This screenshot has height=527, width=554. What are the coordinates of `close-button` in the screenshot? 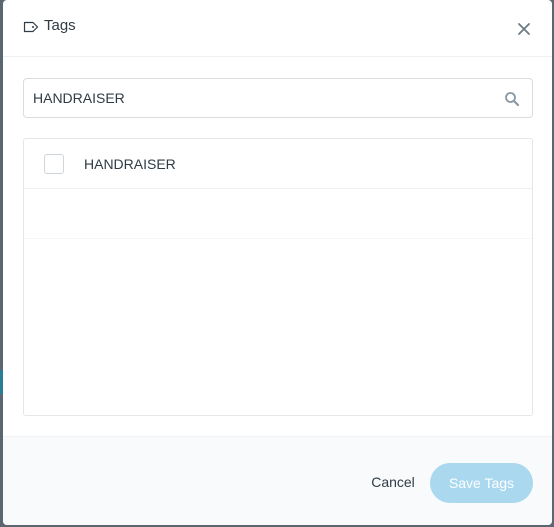 It's located at (524, 29).